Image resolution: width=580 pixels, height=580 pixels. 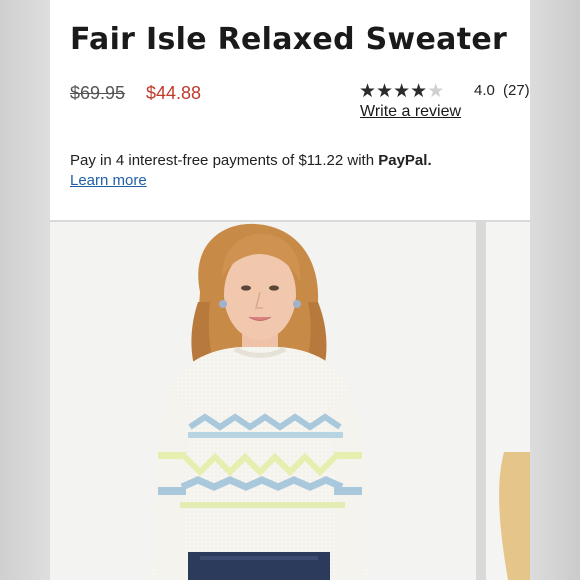 I want to click on next-product-image, so click(x=508, y=401).